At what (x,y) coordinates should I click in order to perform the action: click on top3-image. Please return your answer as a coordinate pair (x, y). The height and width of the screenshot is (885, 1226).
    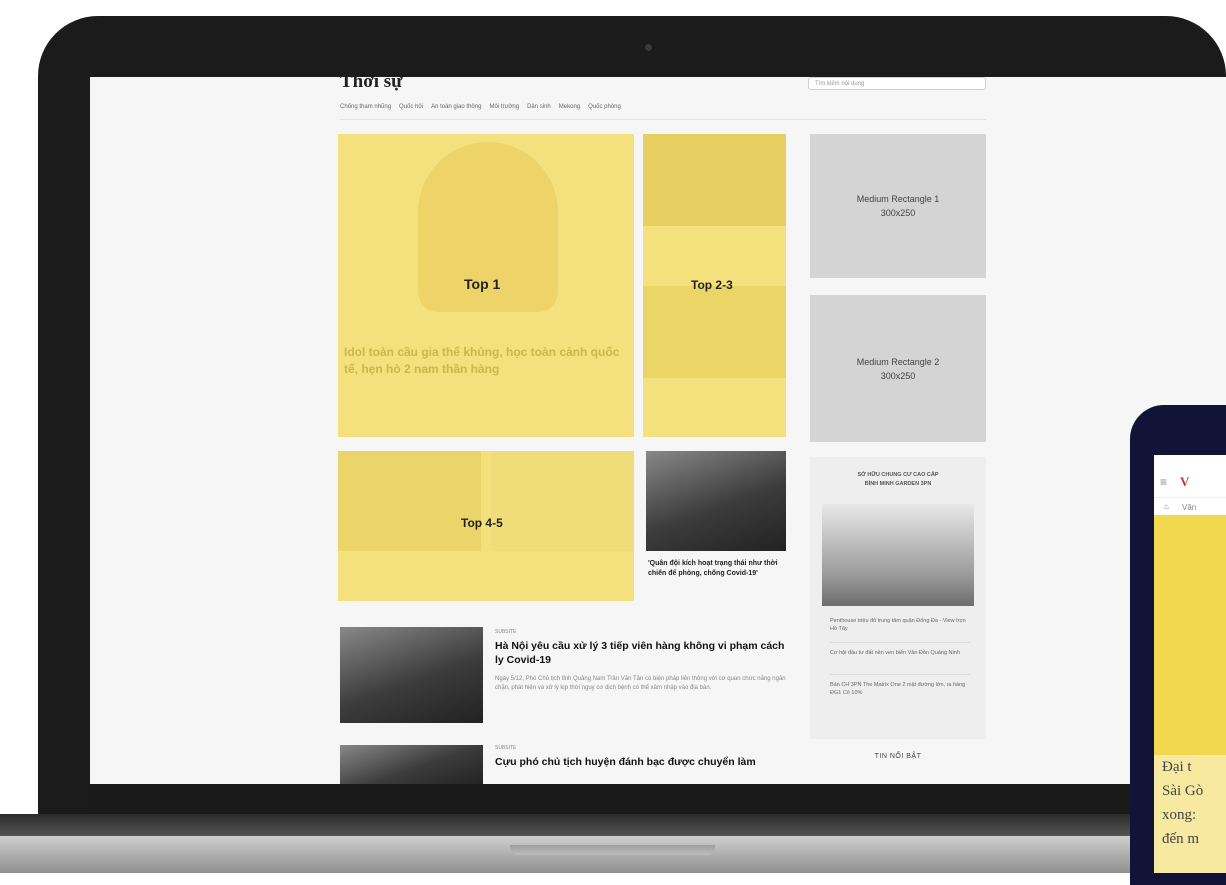
    Looking at the image, I should click on (714, 332).